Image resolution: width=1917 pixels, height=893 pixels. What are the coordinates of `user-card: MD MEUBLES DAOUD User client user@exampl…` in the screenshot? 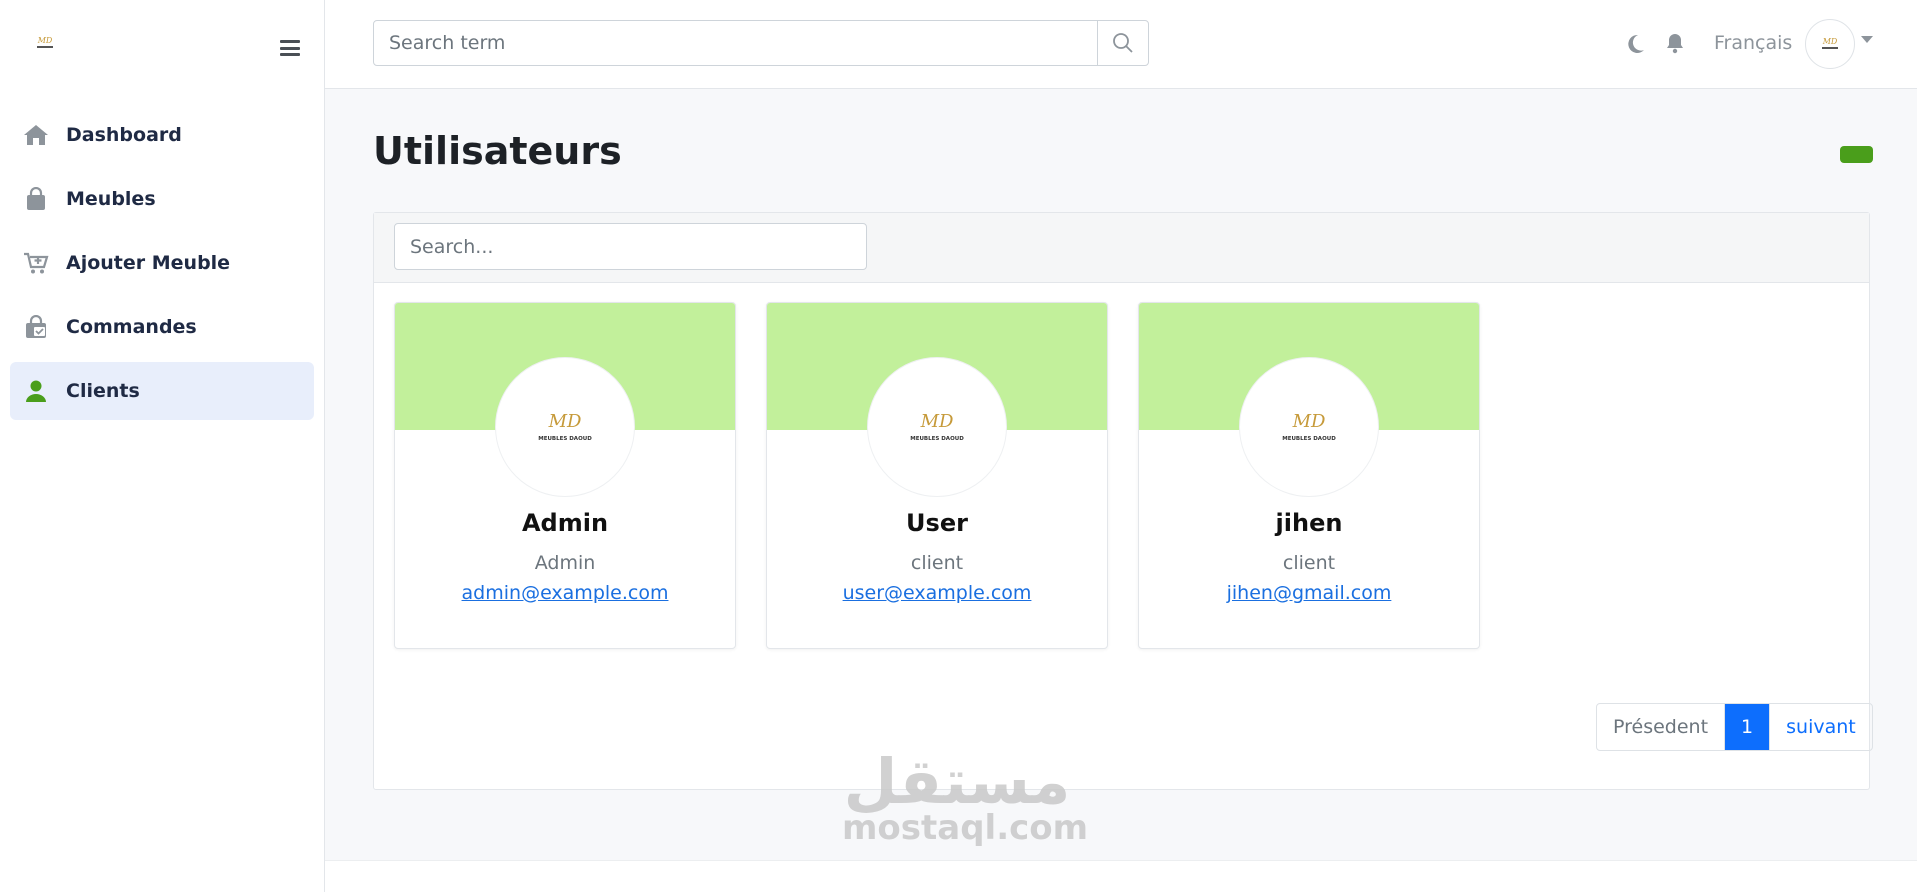 It's located at (937, 475).